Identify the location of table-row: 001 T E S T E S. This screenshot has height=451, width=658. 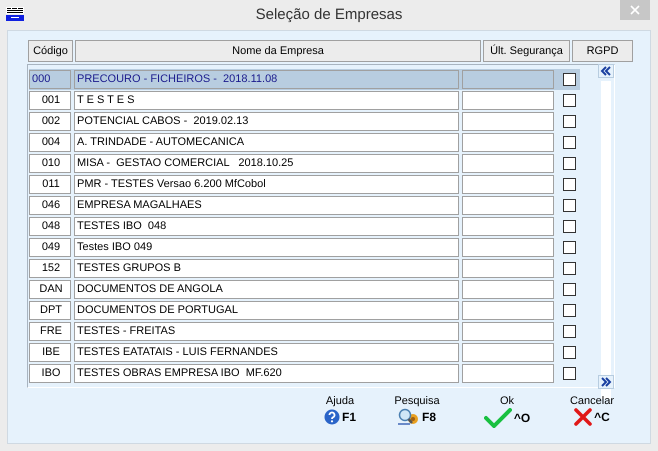
(304, 100).